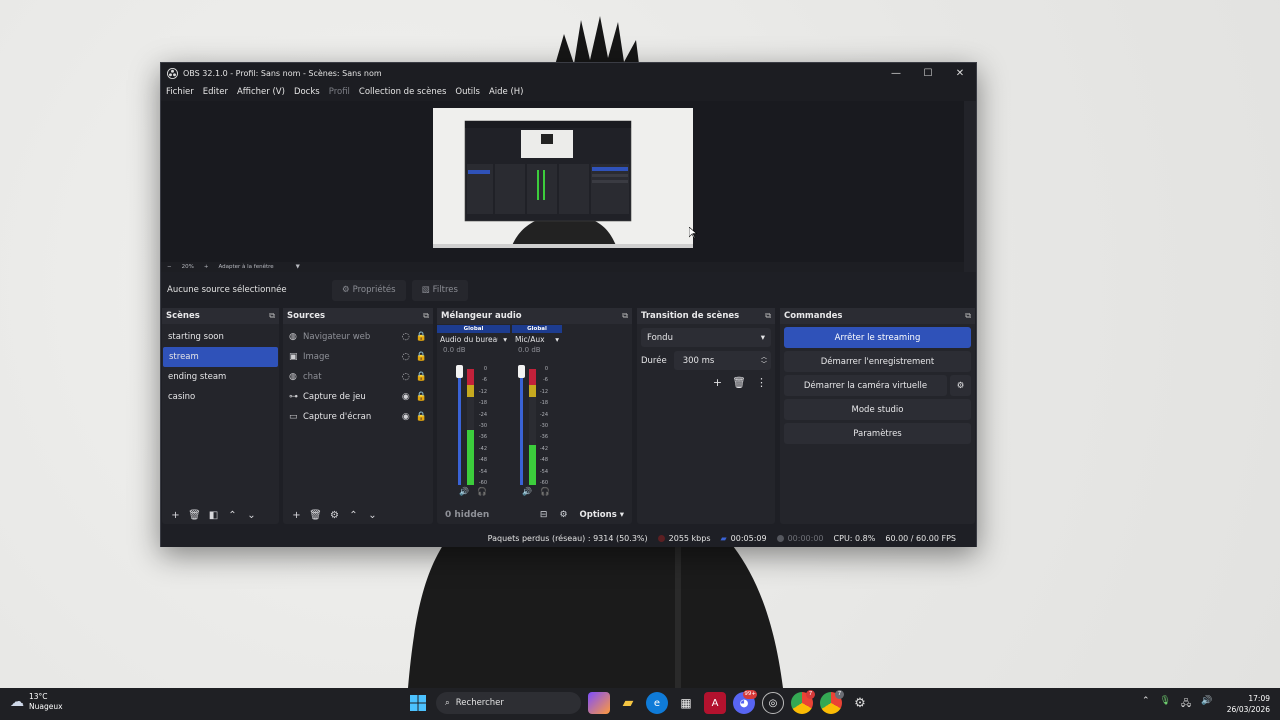 The image size is (1280, 720). Describe the element at coordinates (563, 178) in the screenshot. I see `preview-canvas` at that location.